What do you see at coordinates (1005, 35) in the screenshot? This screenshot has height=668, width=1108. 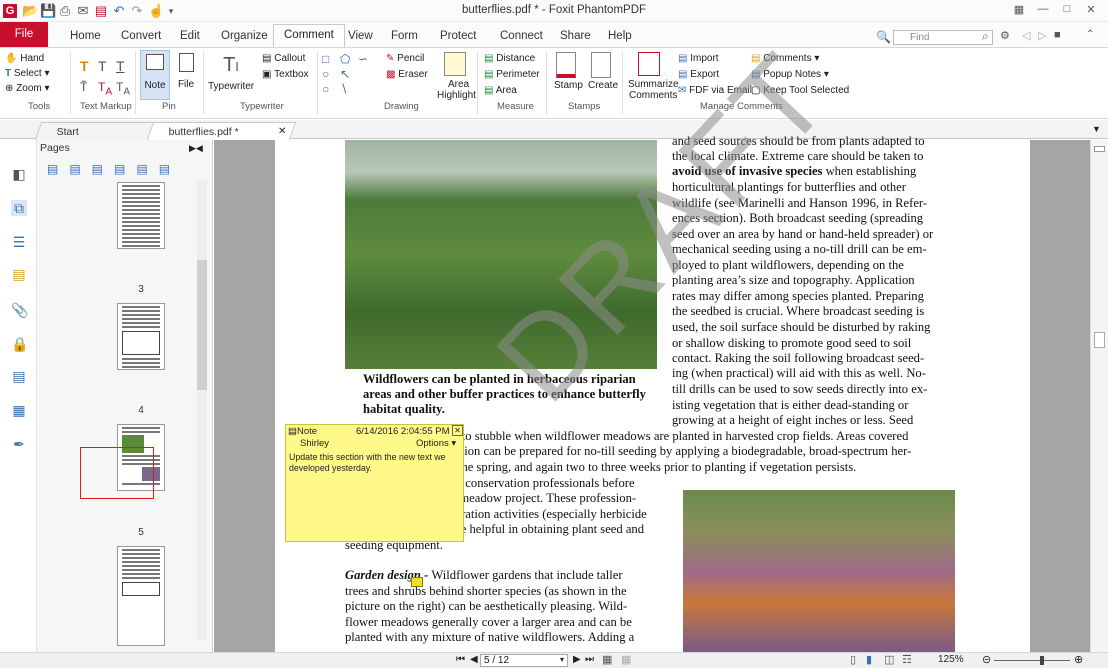 I see `gear-icon: ⚙` at bounding box center [1005, 35].